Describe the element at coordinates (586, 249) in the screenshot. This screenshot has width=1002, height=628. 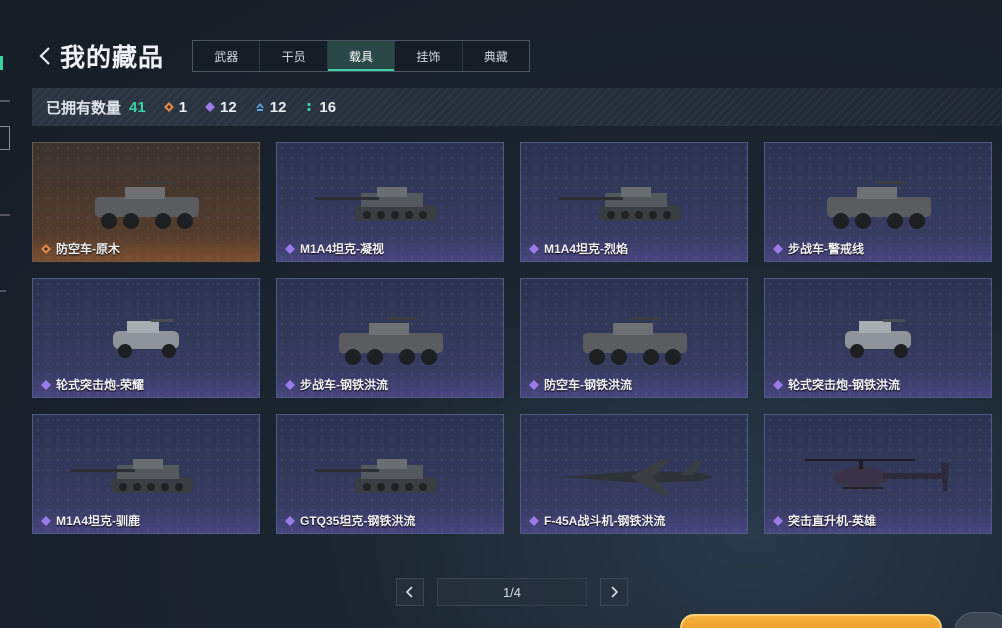
I see `vehicle-name: M1A4坦克-烈焰` at that location.